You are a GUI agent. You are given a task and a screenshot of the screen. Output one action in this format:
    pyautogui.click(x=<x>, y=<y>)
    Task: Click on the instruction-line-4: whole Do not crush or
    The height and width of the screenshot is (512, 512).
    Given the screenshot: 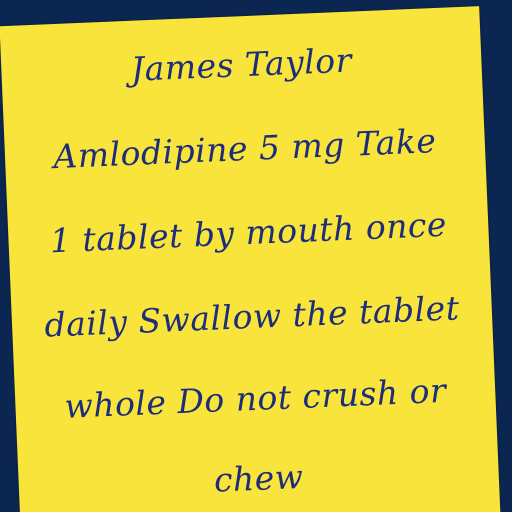 What is the action you would take?
    pyautogui.click(x=255, y=398)
    